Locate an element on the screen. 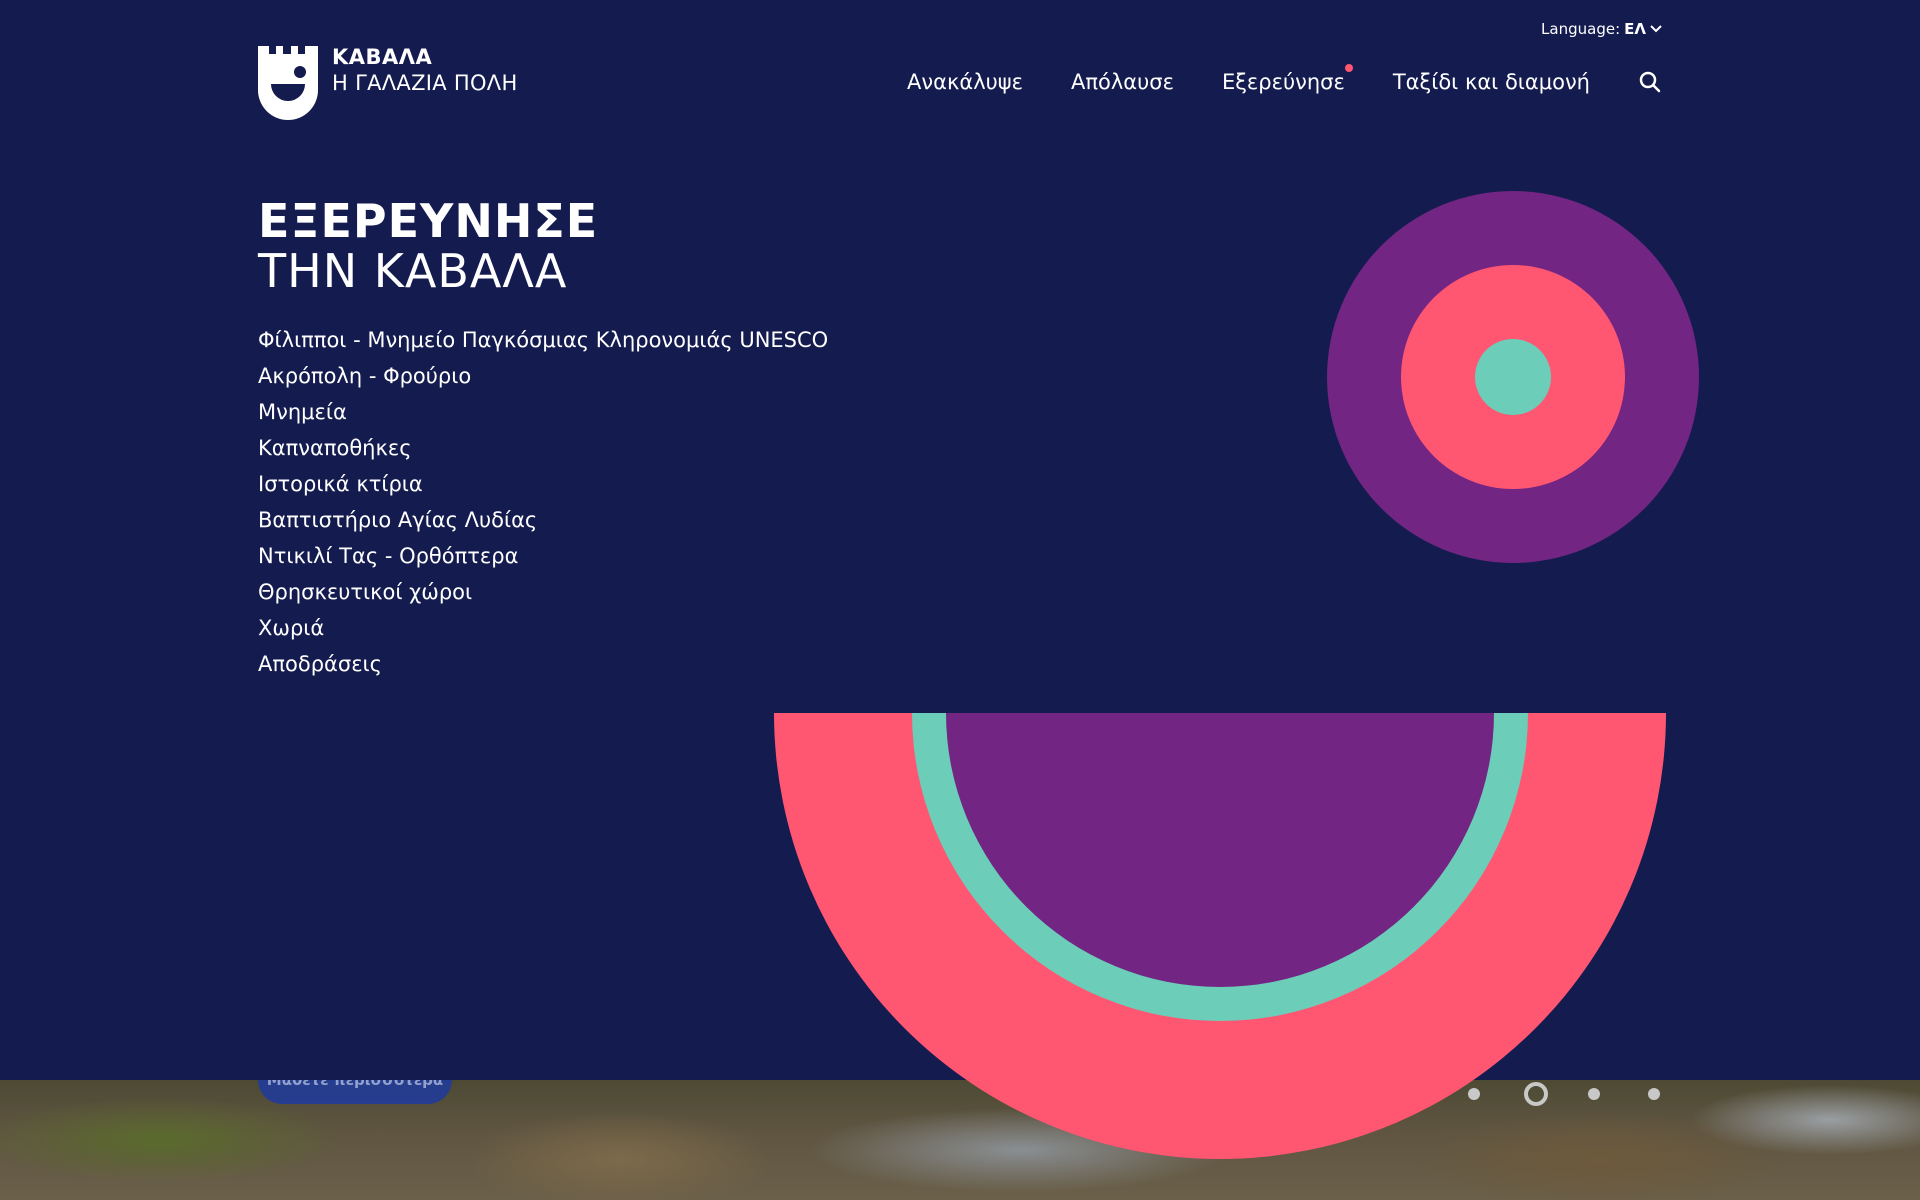 This screenshot has width=1920, height=1200. brand-title: ΚΑΒΑΛΑ is located at coordinates (382, 57).